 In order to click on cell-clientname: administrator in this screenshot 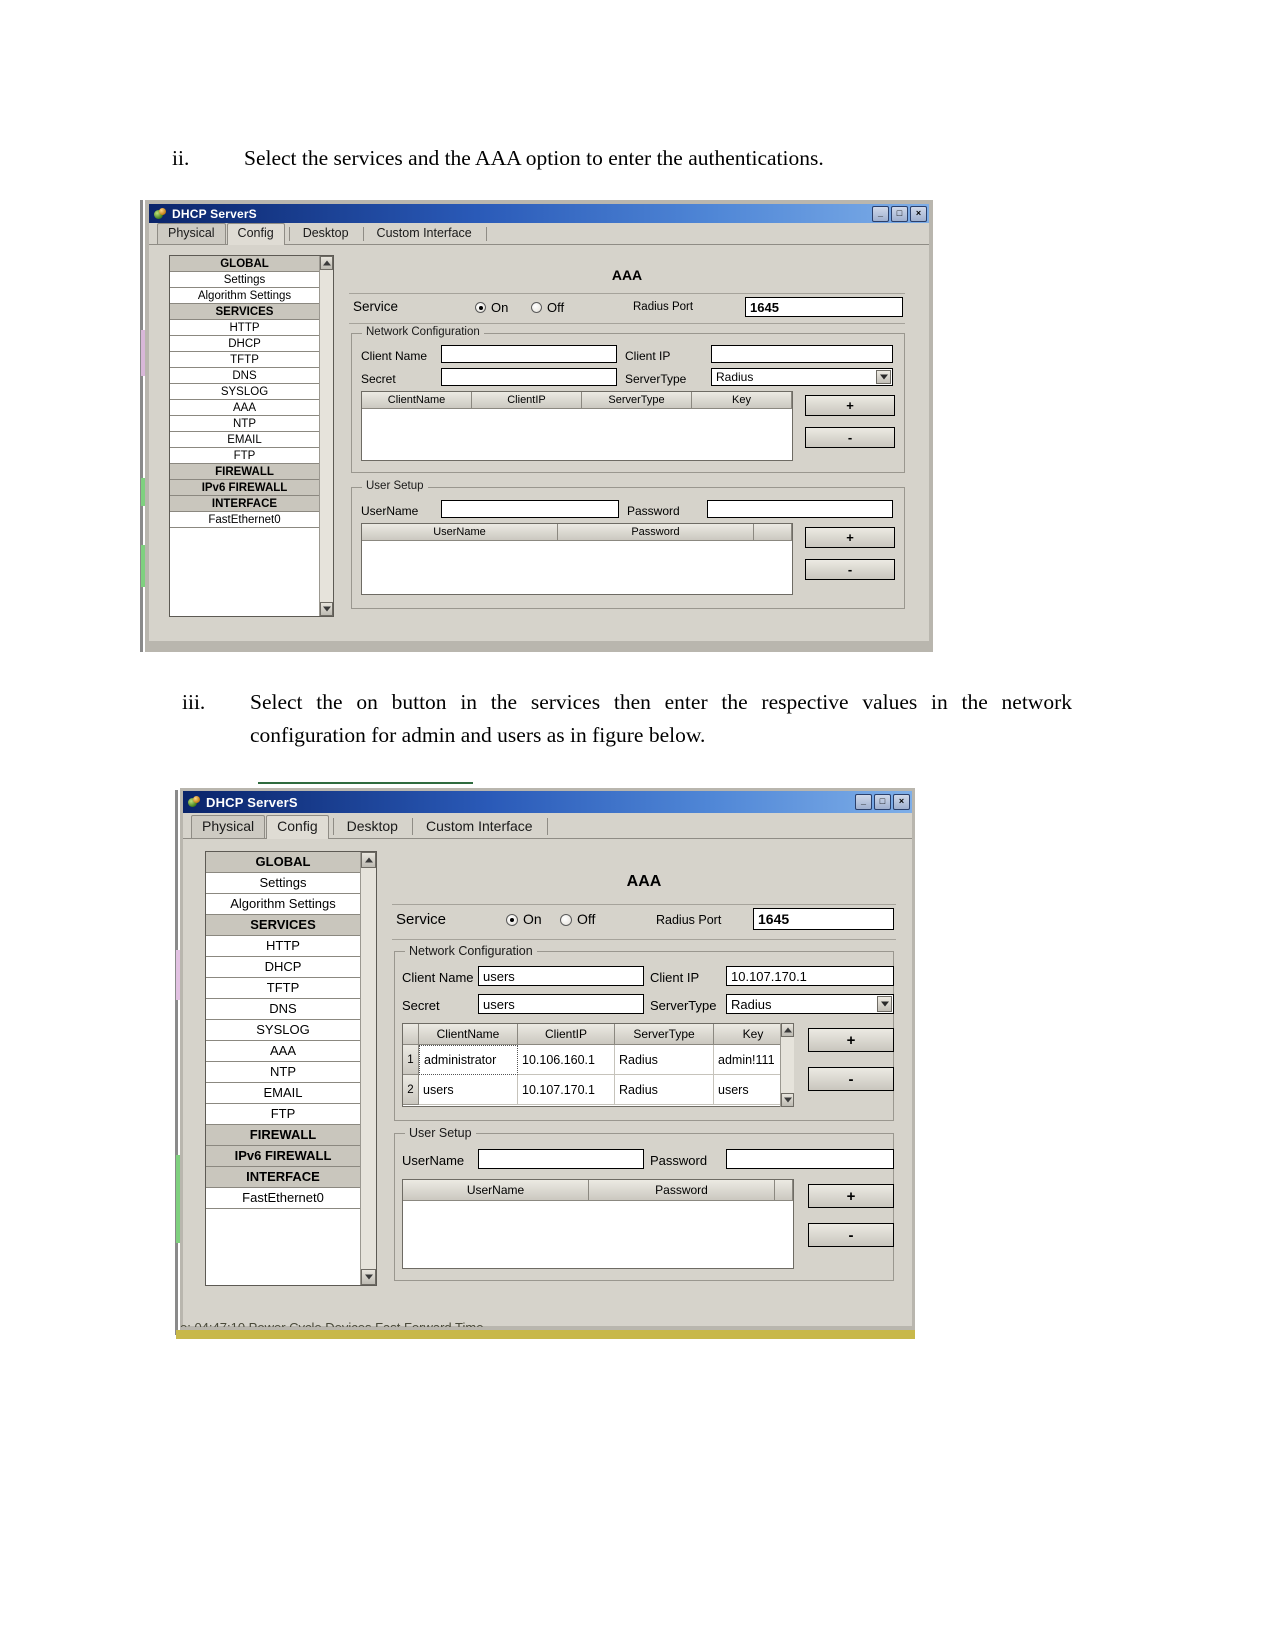, I will do `click(468, 1060)`.